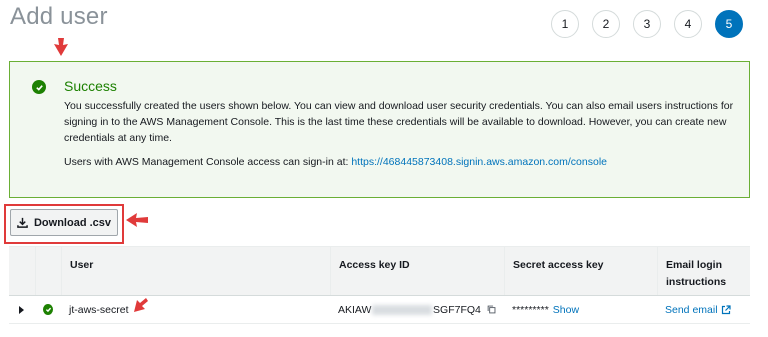 Image resolution: width=768 pixels, height=337 pixels. What do you see at coordinates (580, 271) in the screenshot?
I see `column-secret-access-key: Secret access key` at bounding box center [580, 271].